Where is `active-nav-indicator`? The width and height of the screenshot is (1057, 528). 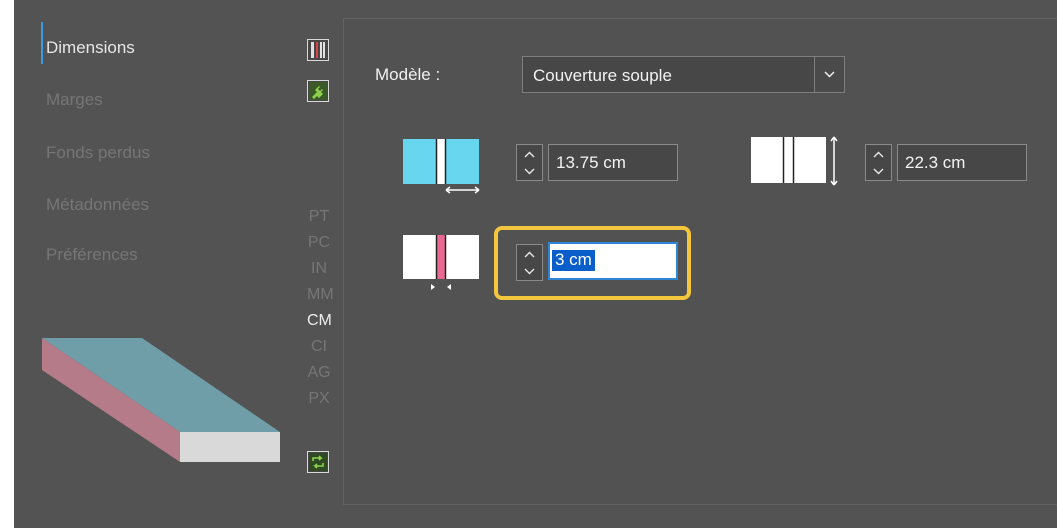
active-nav-indicator is located at coordinates (42, 43).